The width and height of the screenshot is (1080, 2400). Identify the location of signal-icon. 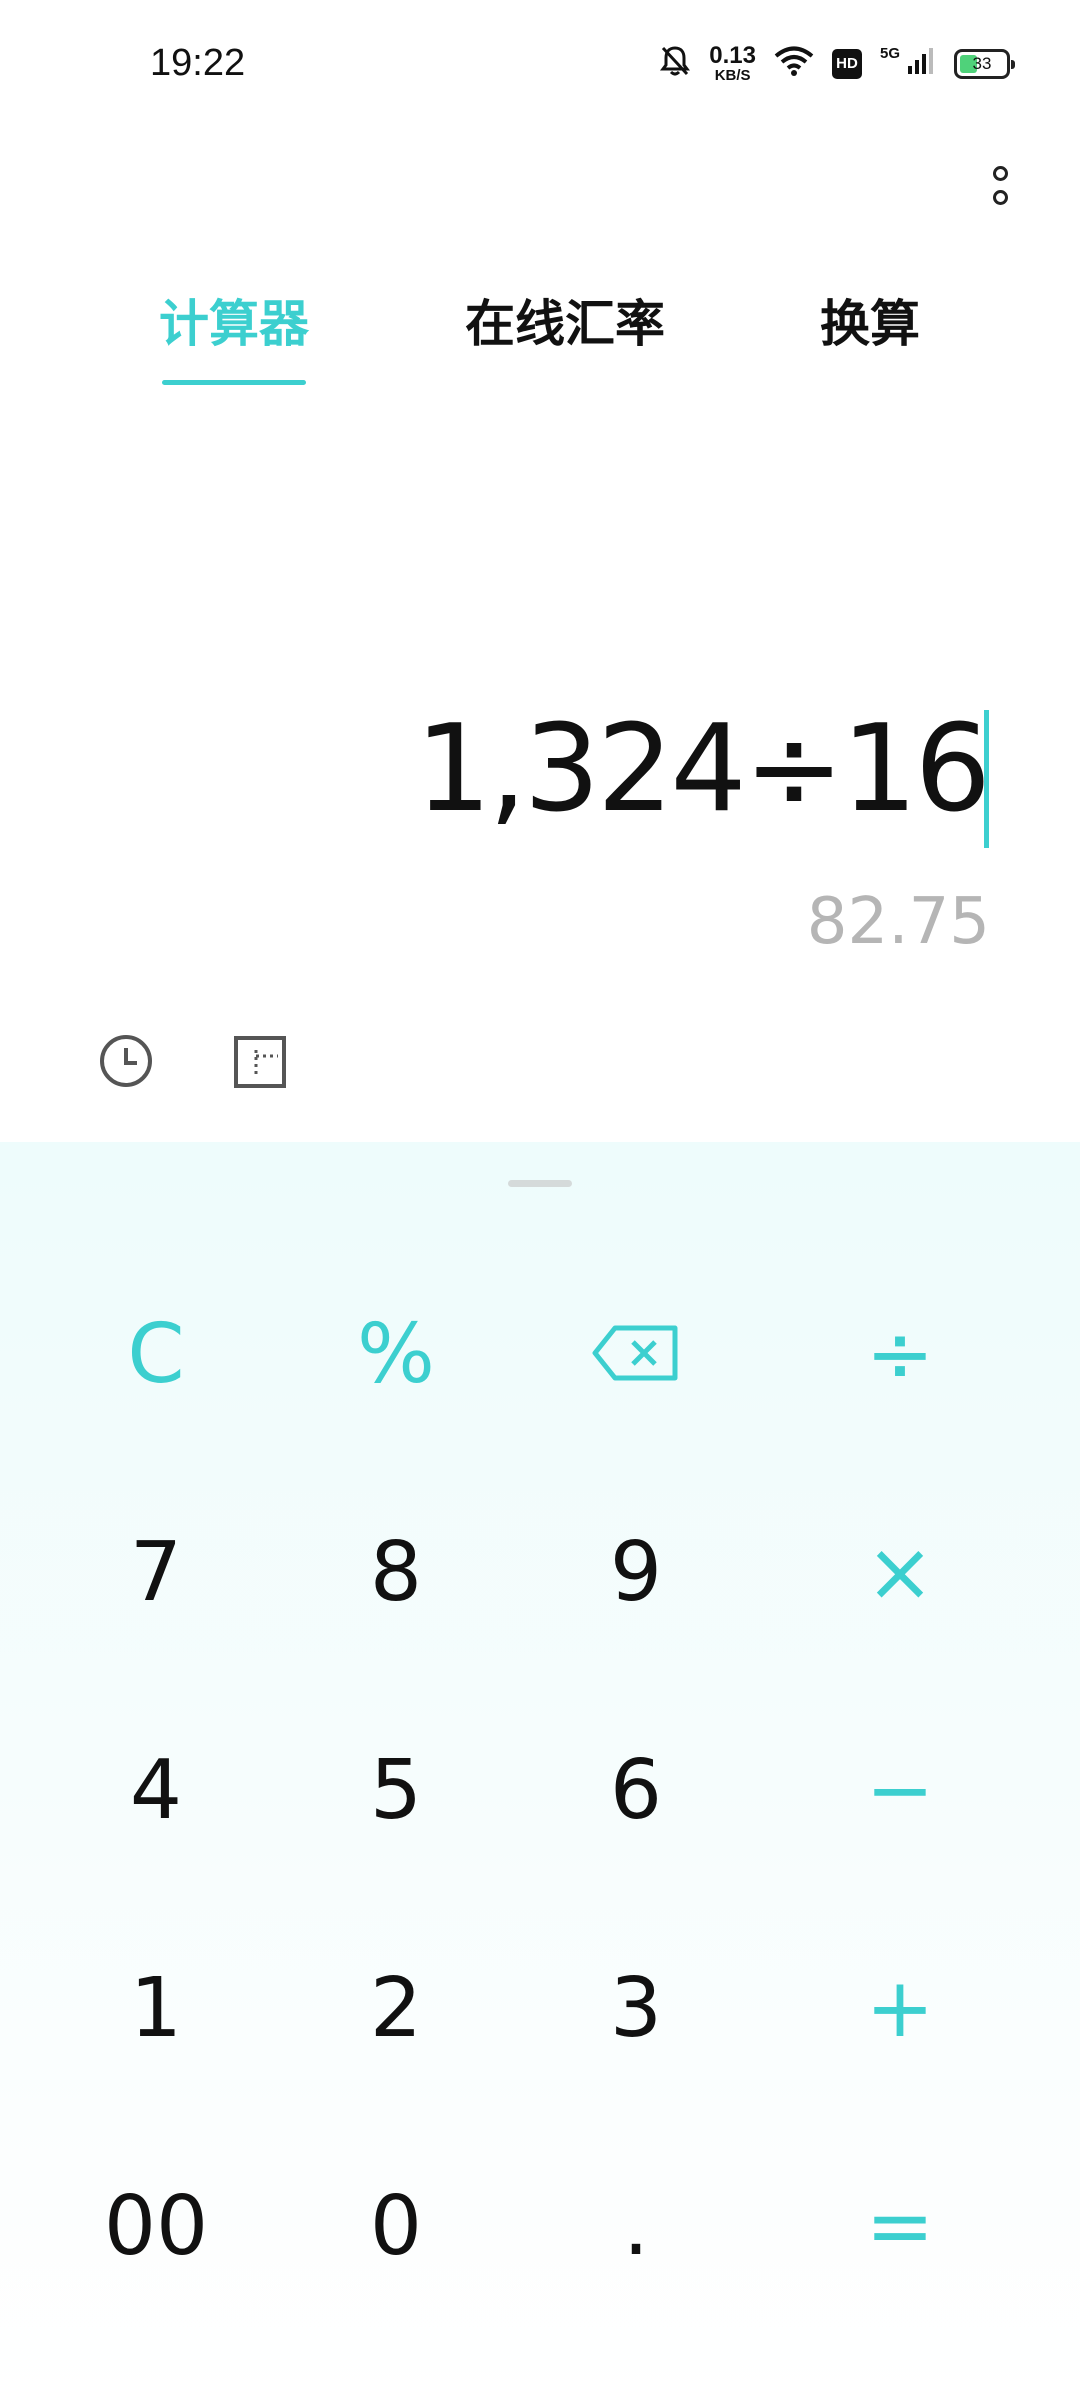
(921, 63).